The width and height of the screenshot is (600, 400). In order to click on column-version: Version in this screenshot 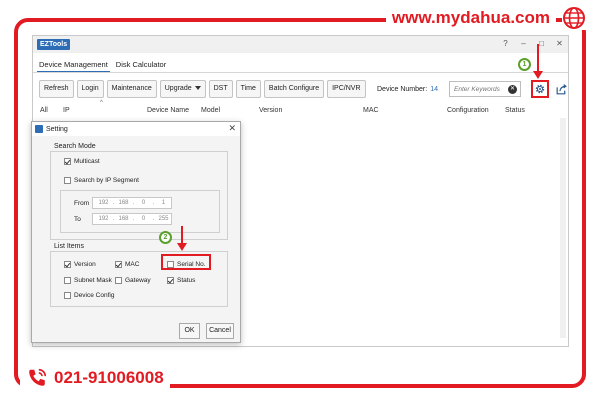, I will do `click(270, 110)`.